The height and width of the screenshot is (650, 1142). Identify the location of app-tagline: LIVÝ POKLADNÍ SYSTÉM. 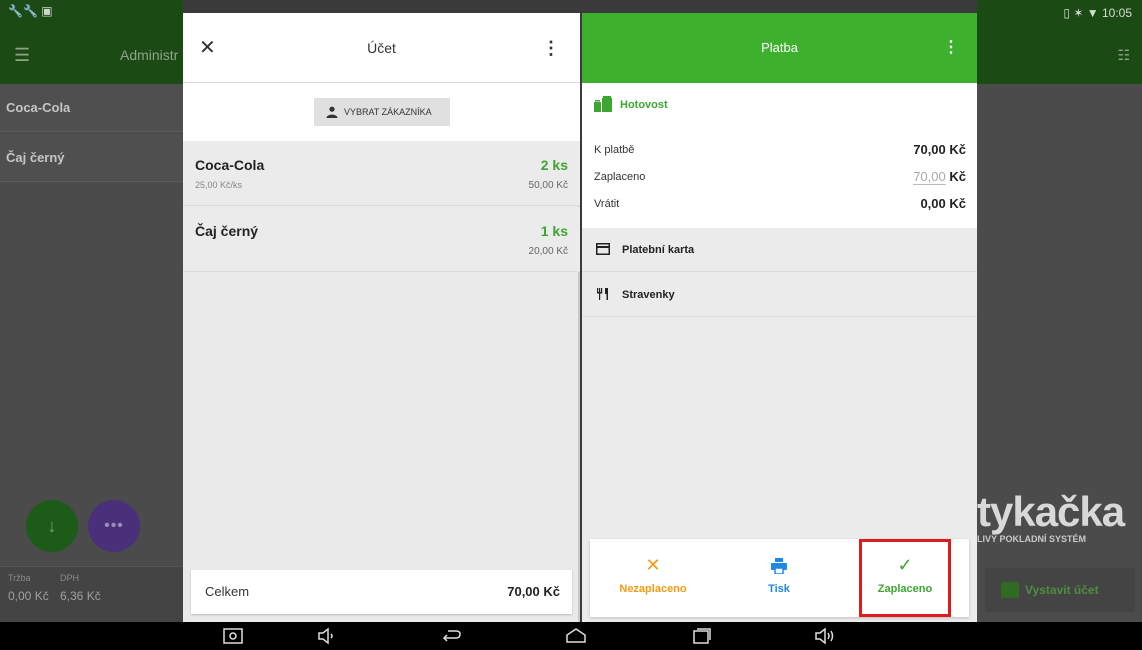
(1032, 539).